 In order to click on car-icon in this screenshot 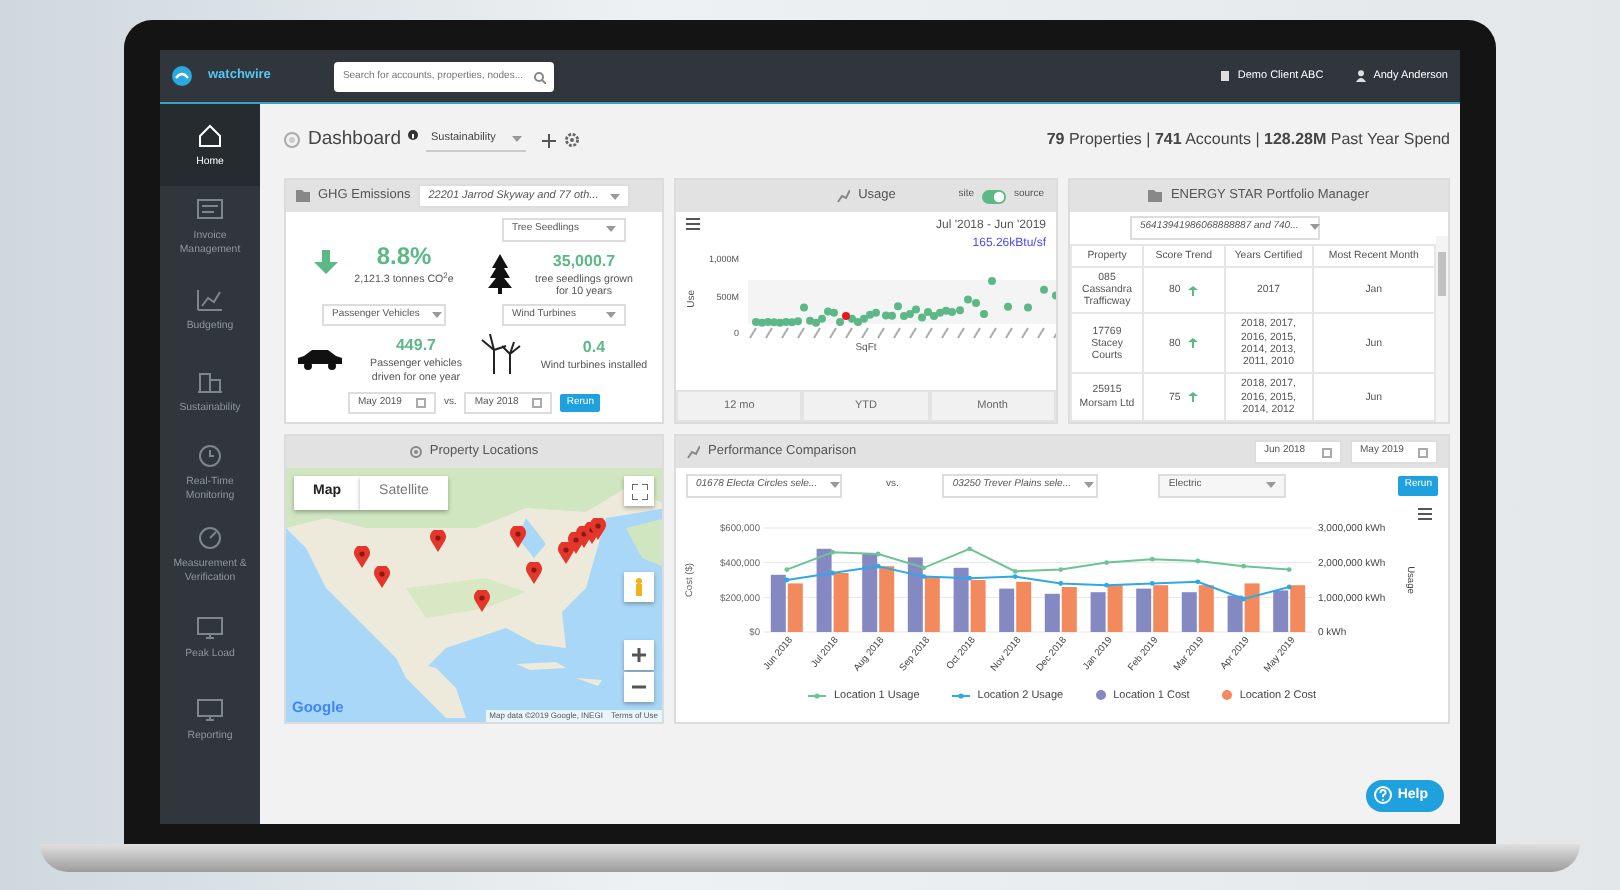, I will do `click(320, 359)`.